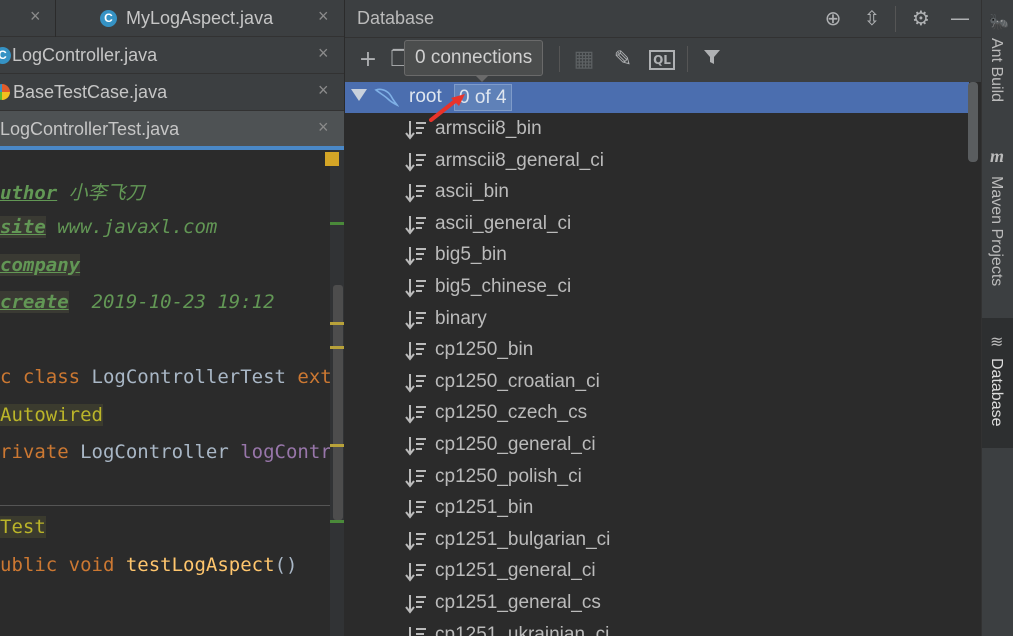 The image size is (1013, 636). What do you see at coordinates (996, 392) in the screenshot?
I see `database-tab: Database` at bounding box center [996, 392].